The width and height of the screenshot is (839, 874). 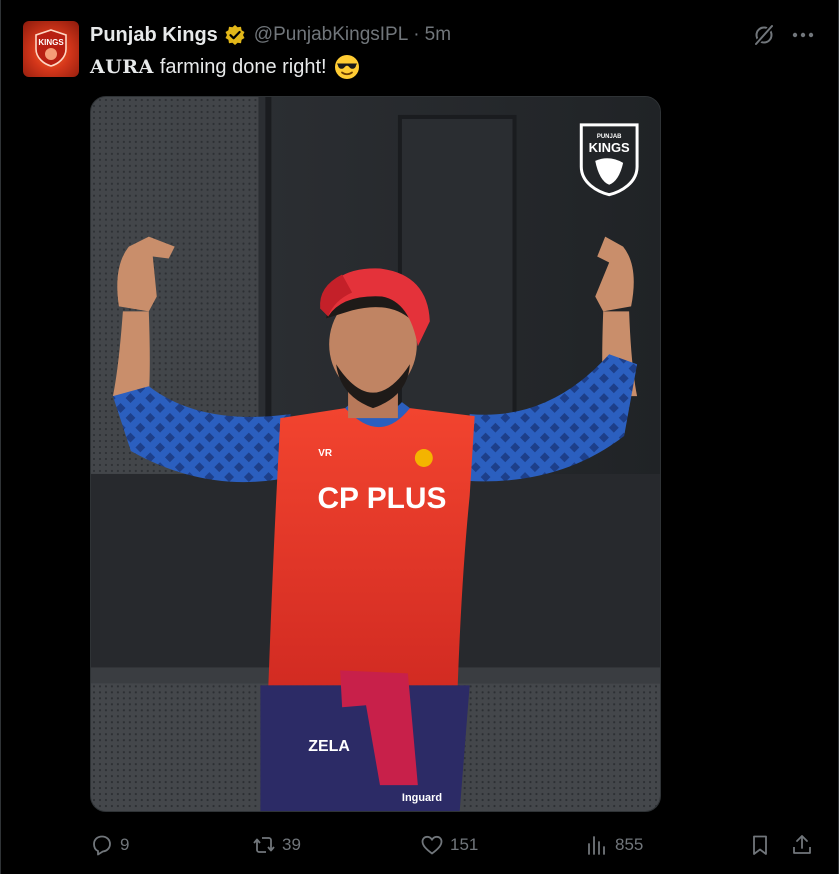 I want to click on jersey-small-text: VR, so click(x=325, y=453).